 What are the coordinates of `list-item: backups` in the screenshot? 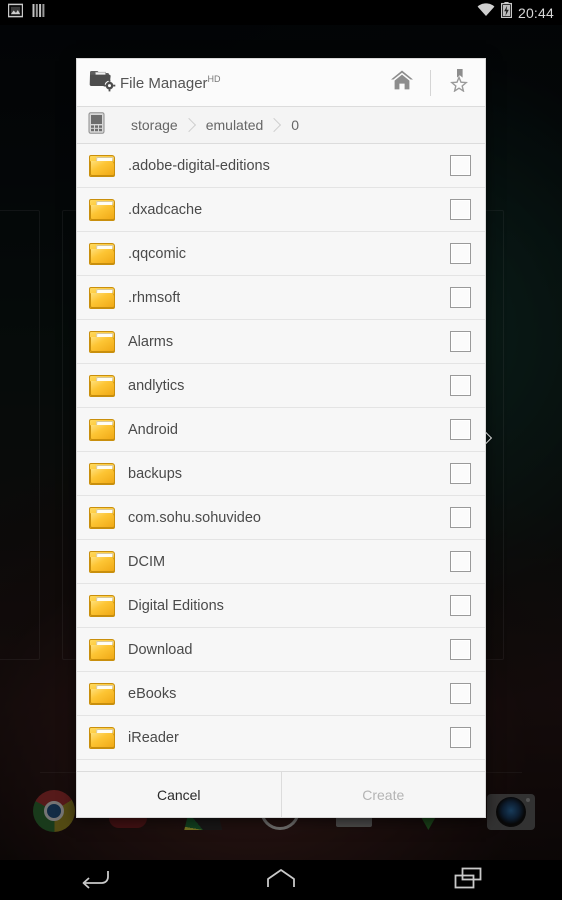 It's located at (281, 474).